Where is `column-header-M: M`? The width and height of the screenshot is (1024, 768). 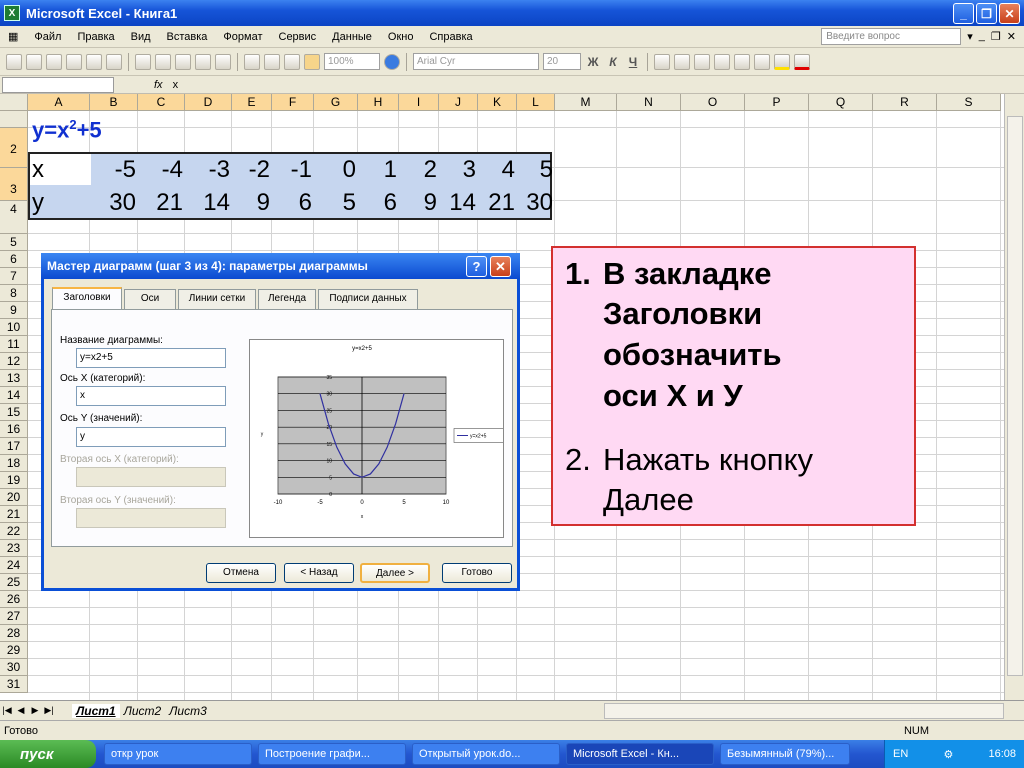
column-header-M: M is located at coordinates (586, 102).